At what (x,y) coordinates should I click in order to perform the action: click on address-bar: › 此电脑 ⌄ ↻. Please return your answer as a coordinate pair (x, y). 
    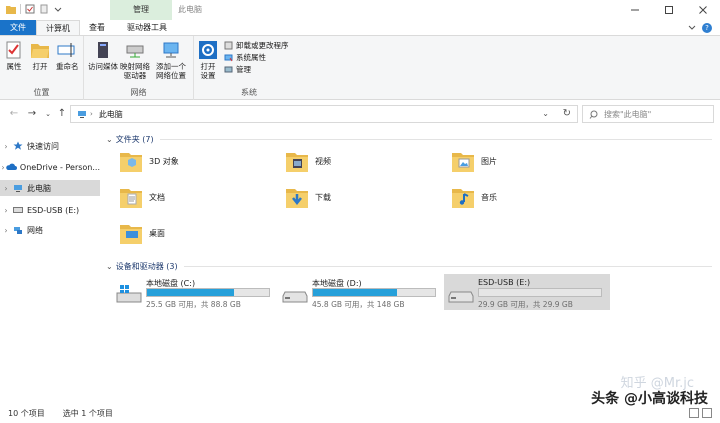
    Looking at the image, I should click on (324, 114).